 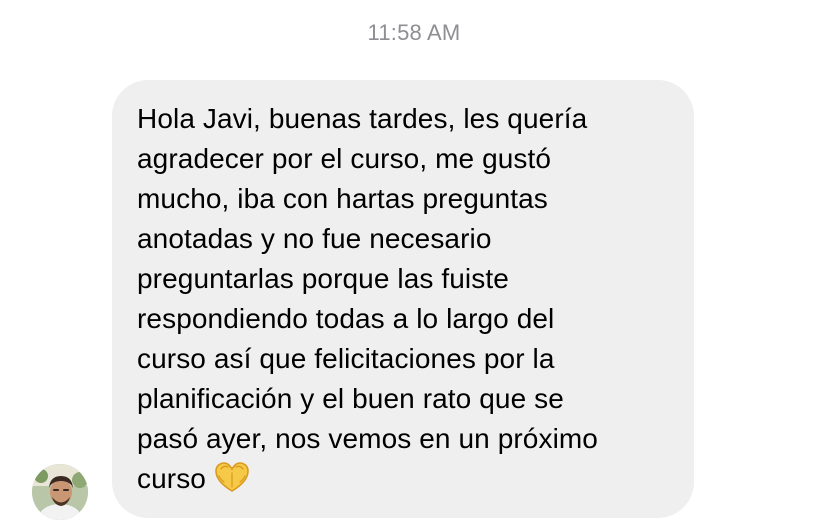 I want to click on heart-hands-emoji-icon, so click(x=232, y=477).